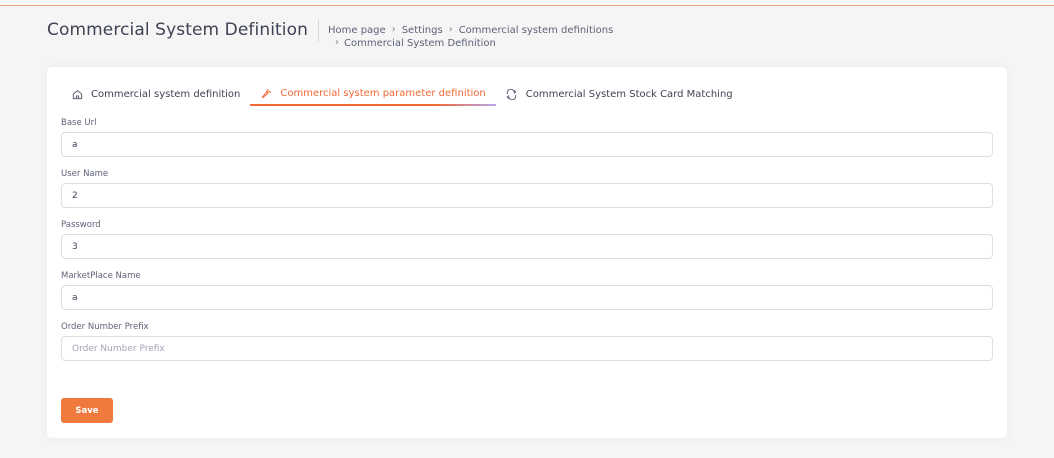  What do you see at coordinates (81, 225) in the screenshot?
I see `password-label: Password` at bounding box center [81, 225].